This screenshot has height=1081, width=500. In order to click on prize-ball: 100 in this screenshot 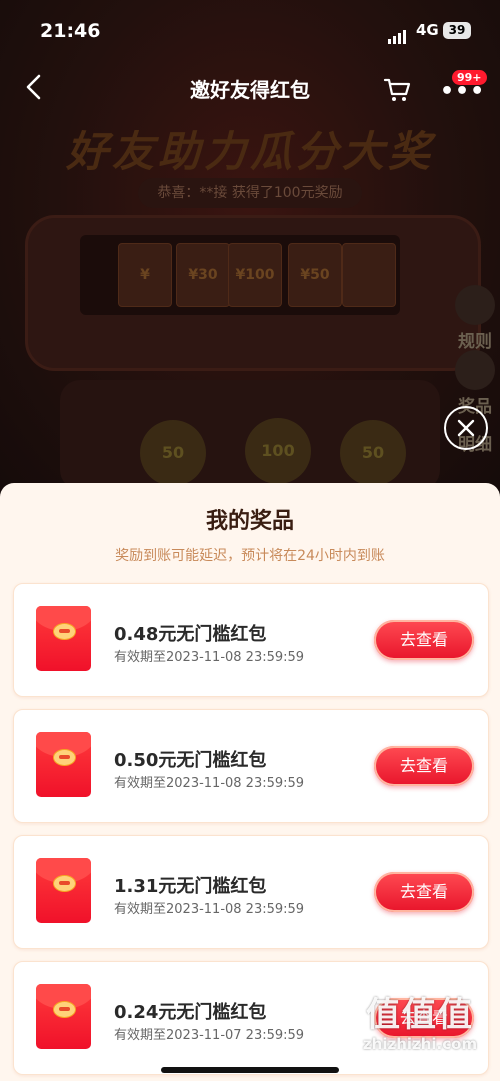, I will do `click(278, 451)`.